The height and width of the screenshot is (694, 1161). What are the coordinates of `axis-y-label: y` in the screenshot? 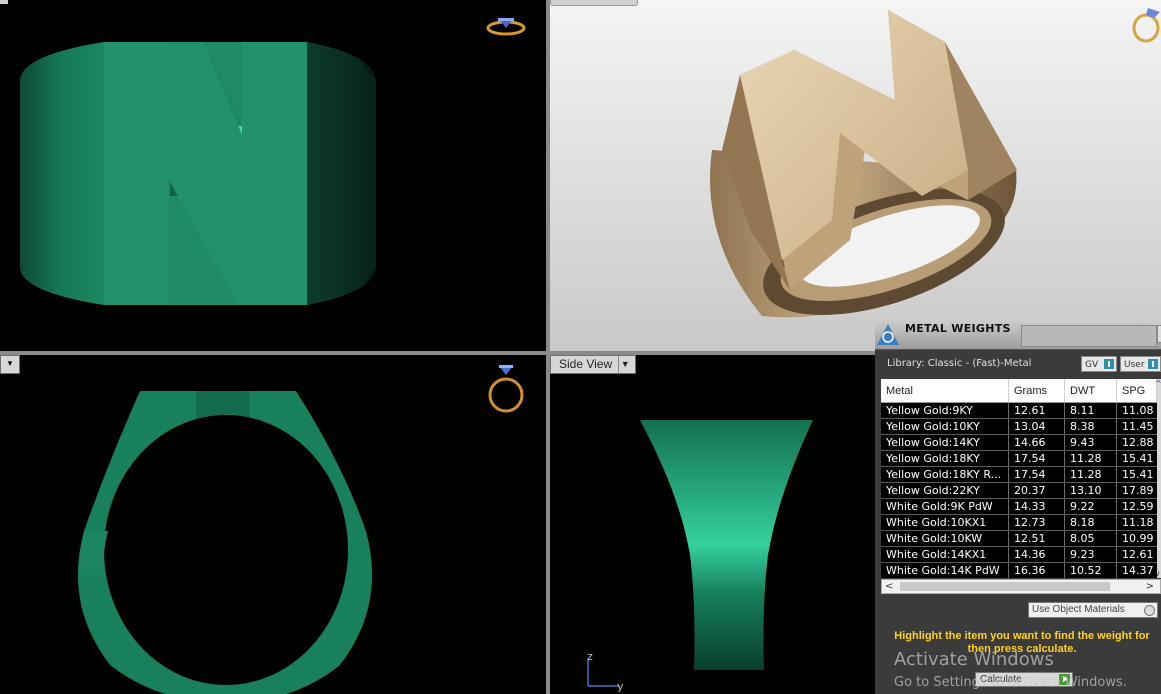 It's located at (620, 686).